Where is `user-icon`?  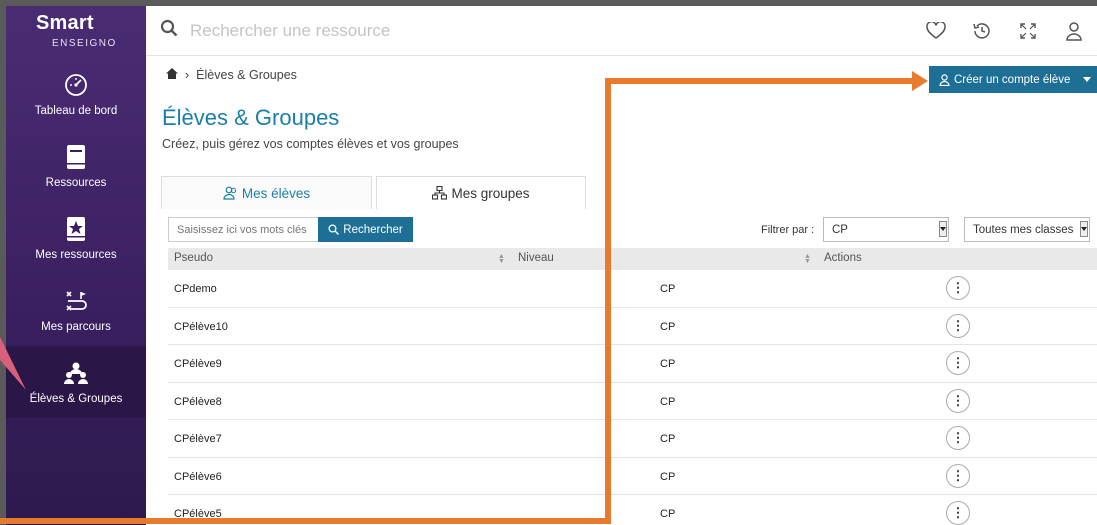 user-icon is located at coordinates (1074, 31).